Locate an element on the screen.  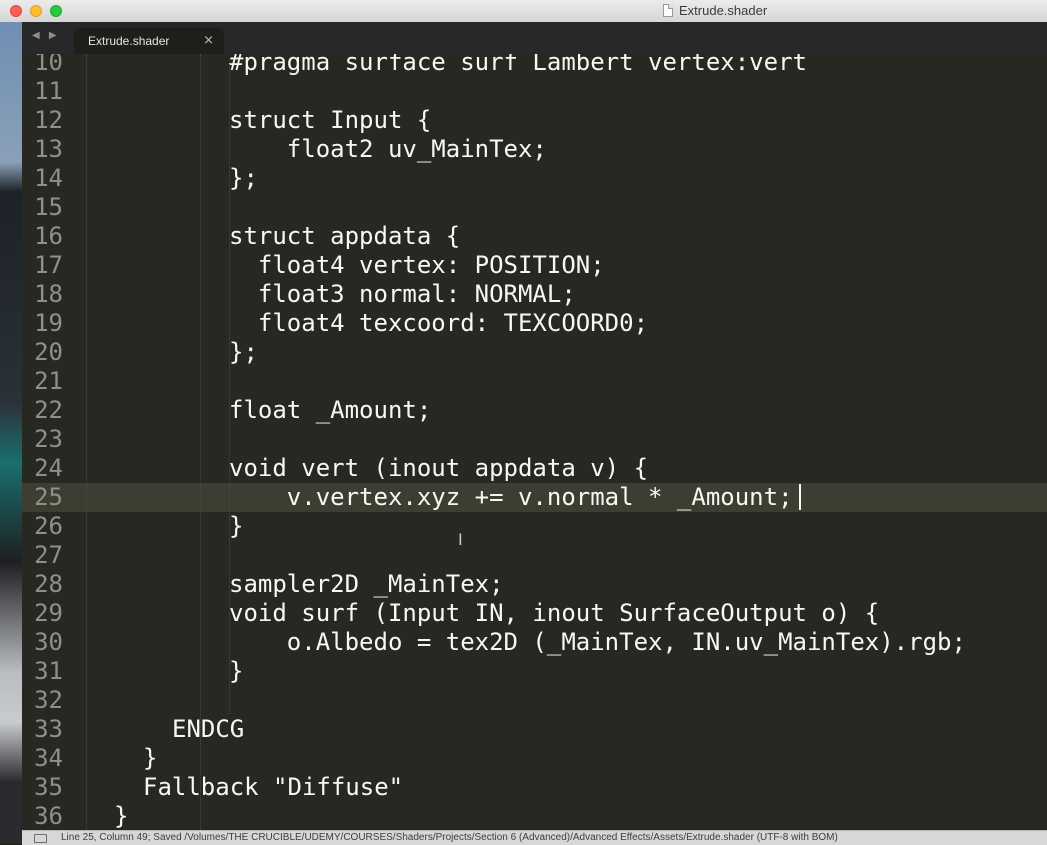
code-line: 22 float _Amount; is located at coordinates (534, 410).